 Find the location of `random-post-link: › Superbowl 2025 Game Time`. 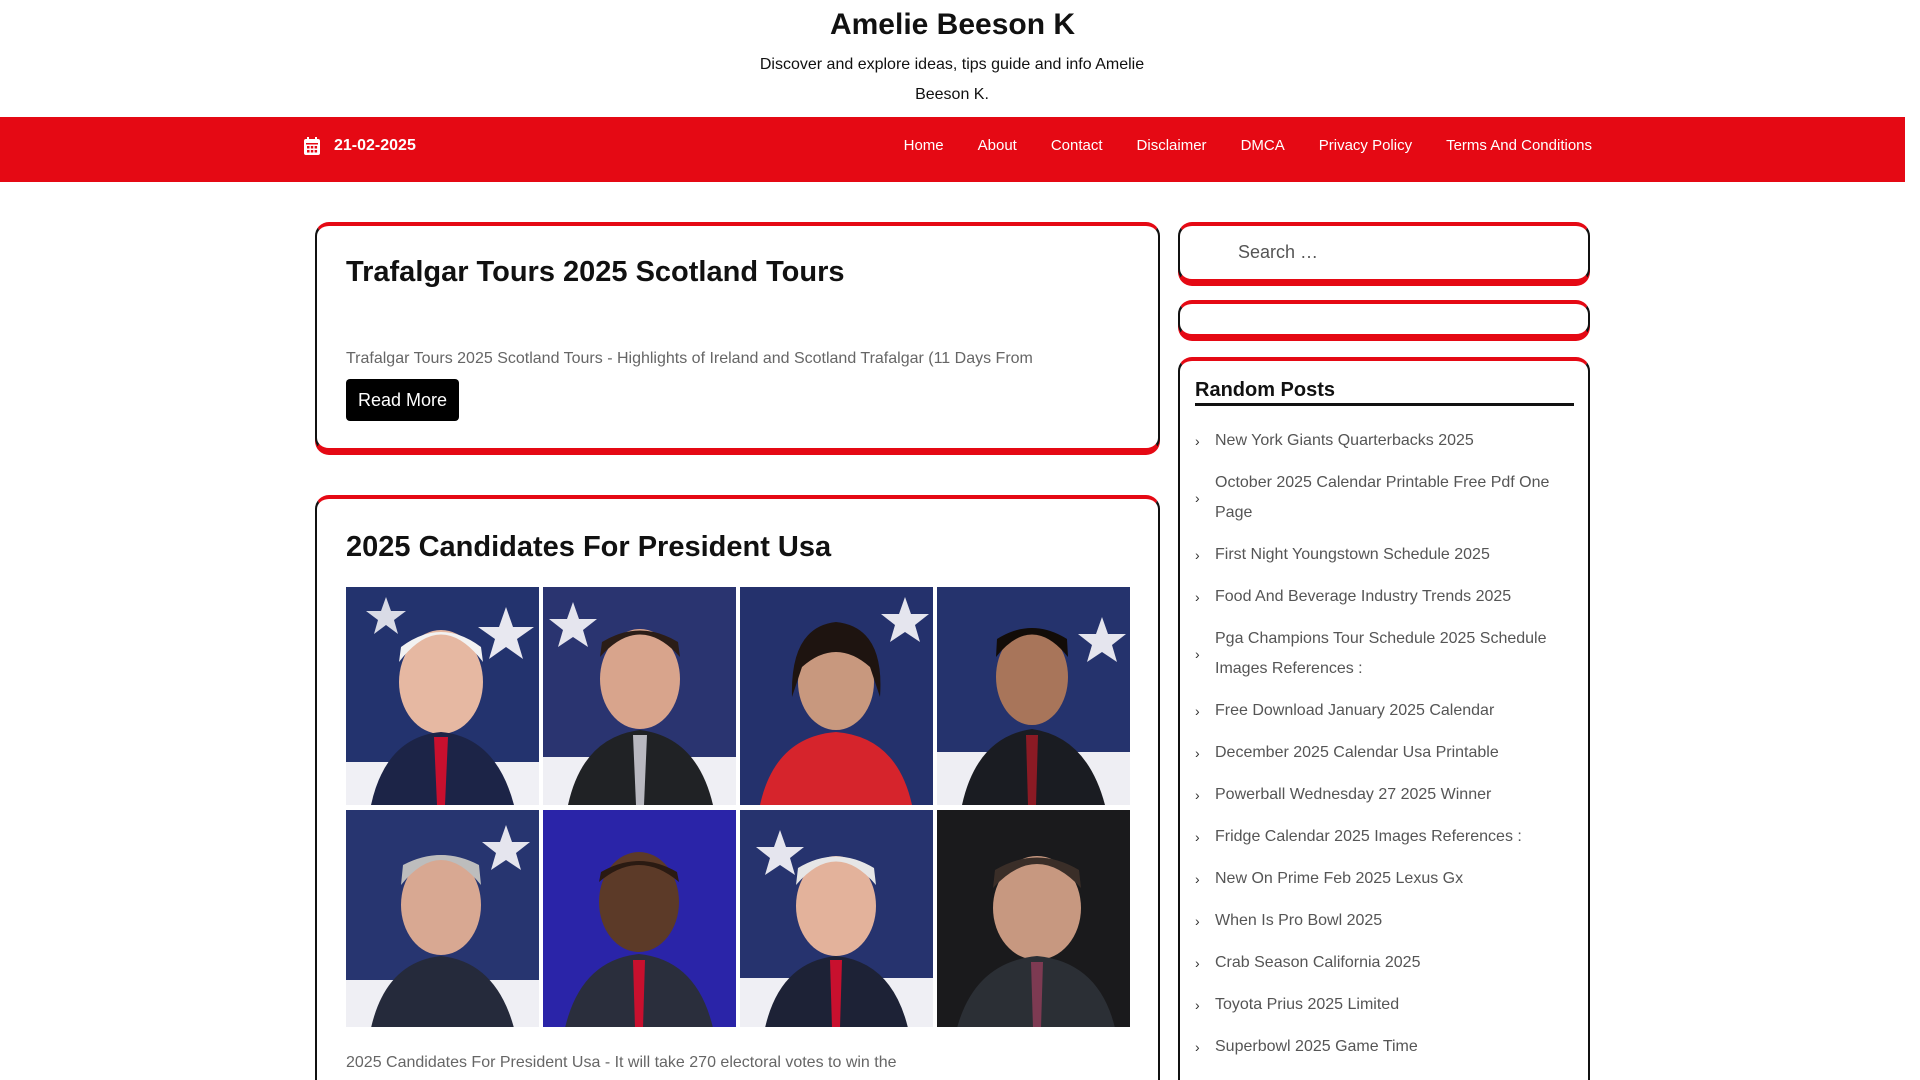

random-post-link: › Superbowl 2025 Game Time is located at coordinates (1384, 1047).